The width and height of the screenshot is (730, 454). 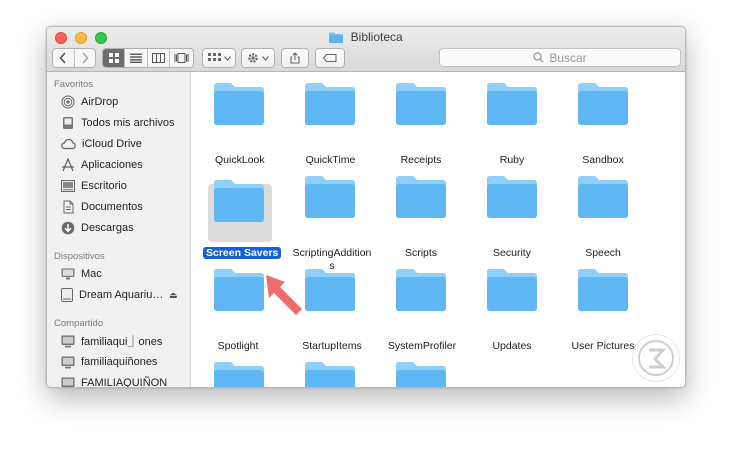 I want to click on folder-receipts, so click(x=421, y=104).